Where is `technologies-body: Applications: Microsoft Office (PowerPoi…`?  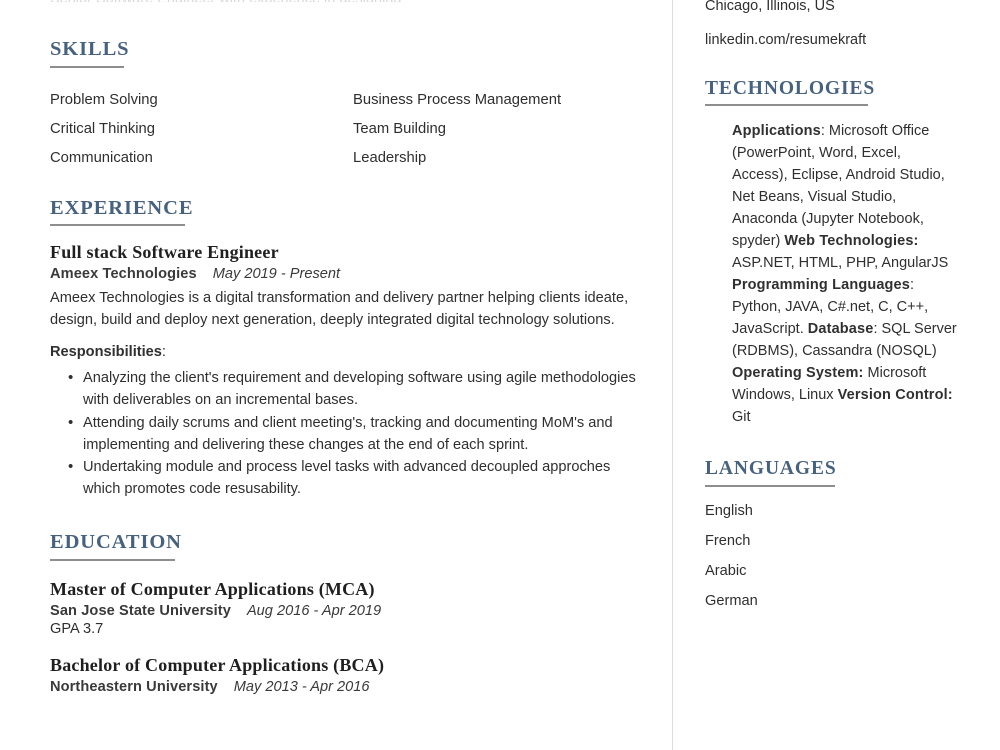 technologies-body: Applications: Microsoft Office (PowerPoi… is located at coordinates (844, 274).